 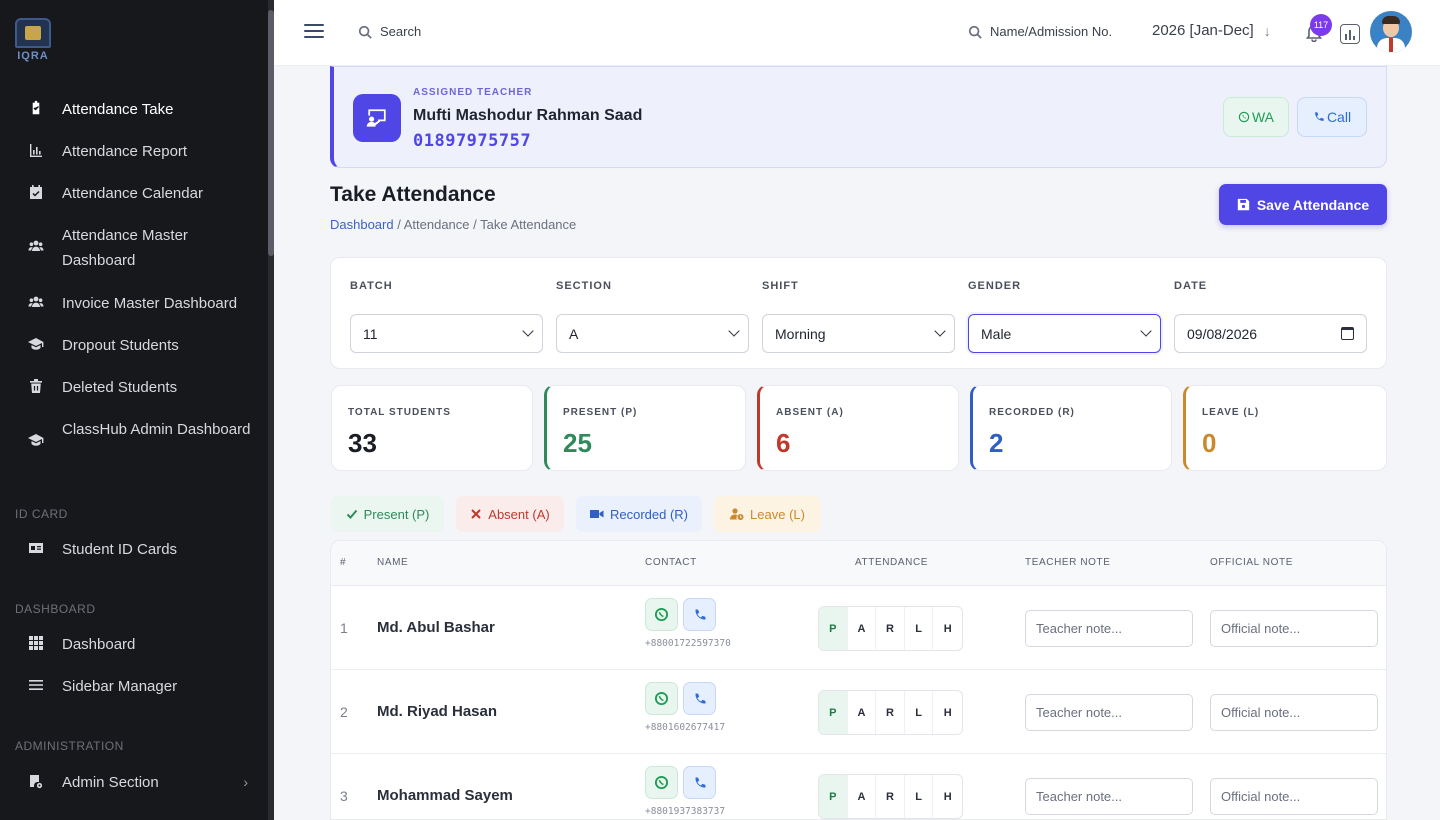 What do you see at coordinates (401, 31) in the screenshot?
I see `global-search-label: Search` at bounding box center [401, 31].